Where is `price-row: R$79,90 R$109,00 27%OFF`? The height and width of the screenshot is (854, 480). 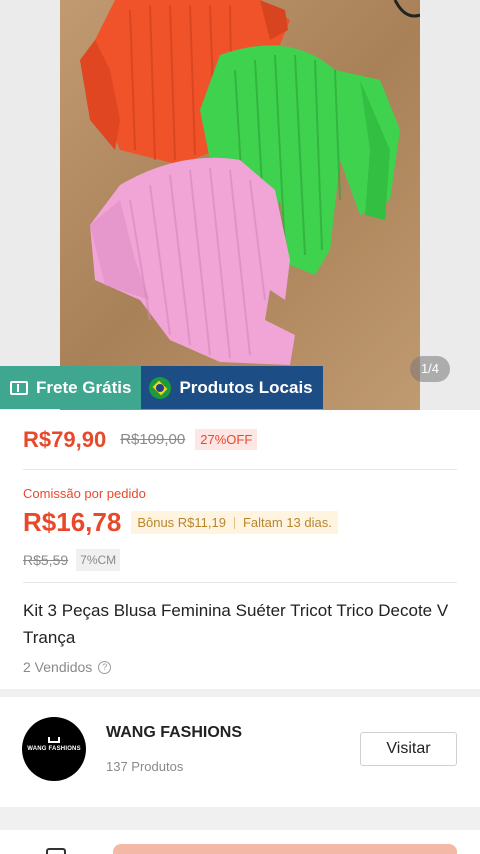
price-row: R$79,90 R$109,00 27%OFF is located at coordinates (240, 440).